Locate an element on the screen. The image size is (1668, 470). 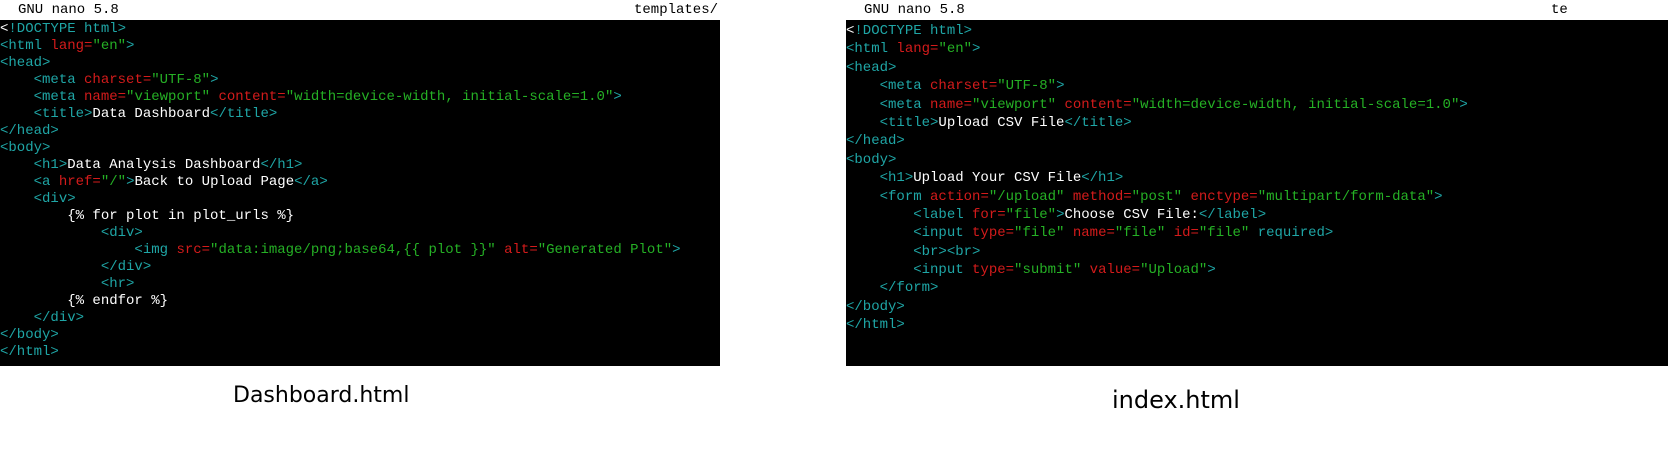
code-tag: <a is located at coordinates (46, 182).